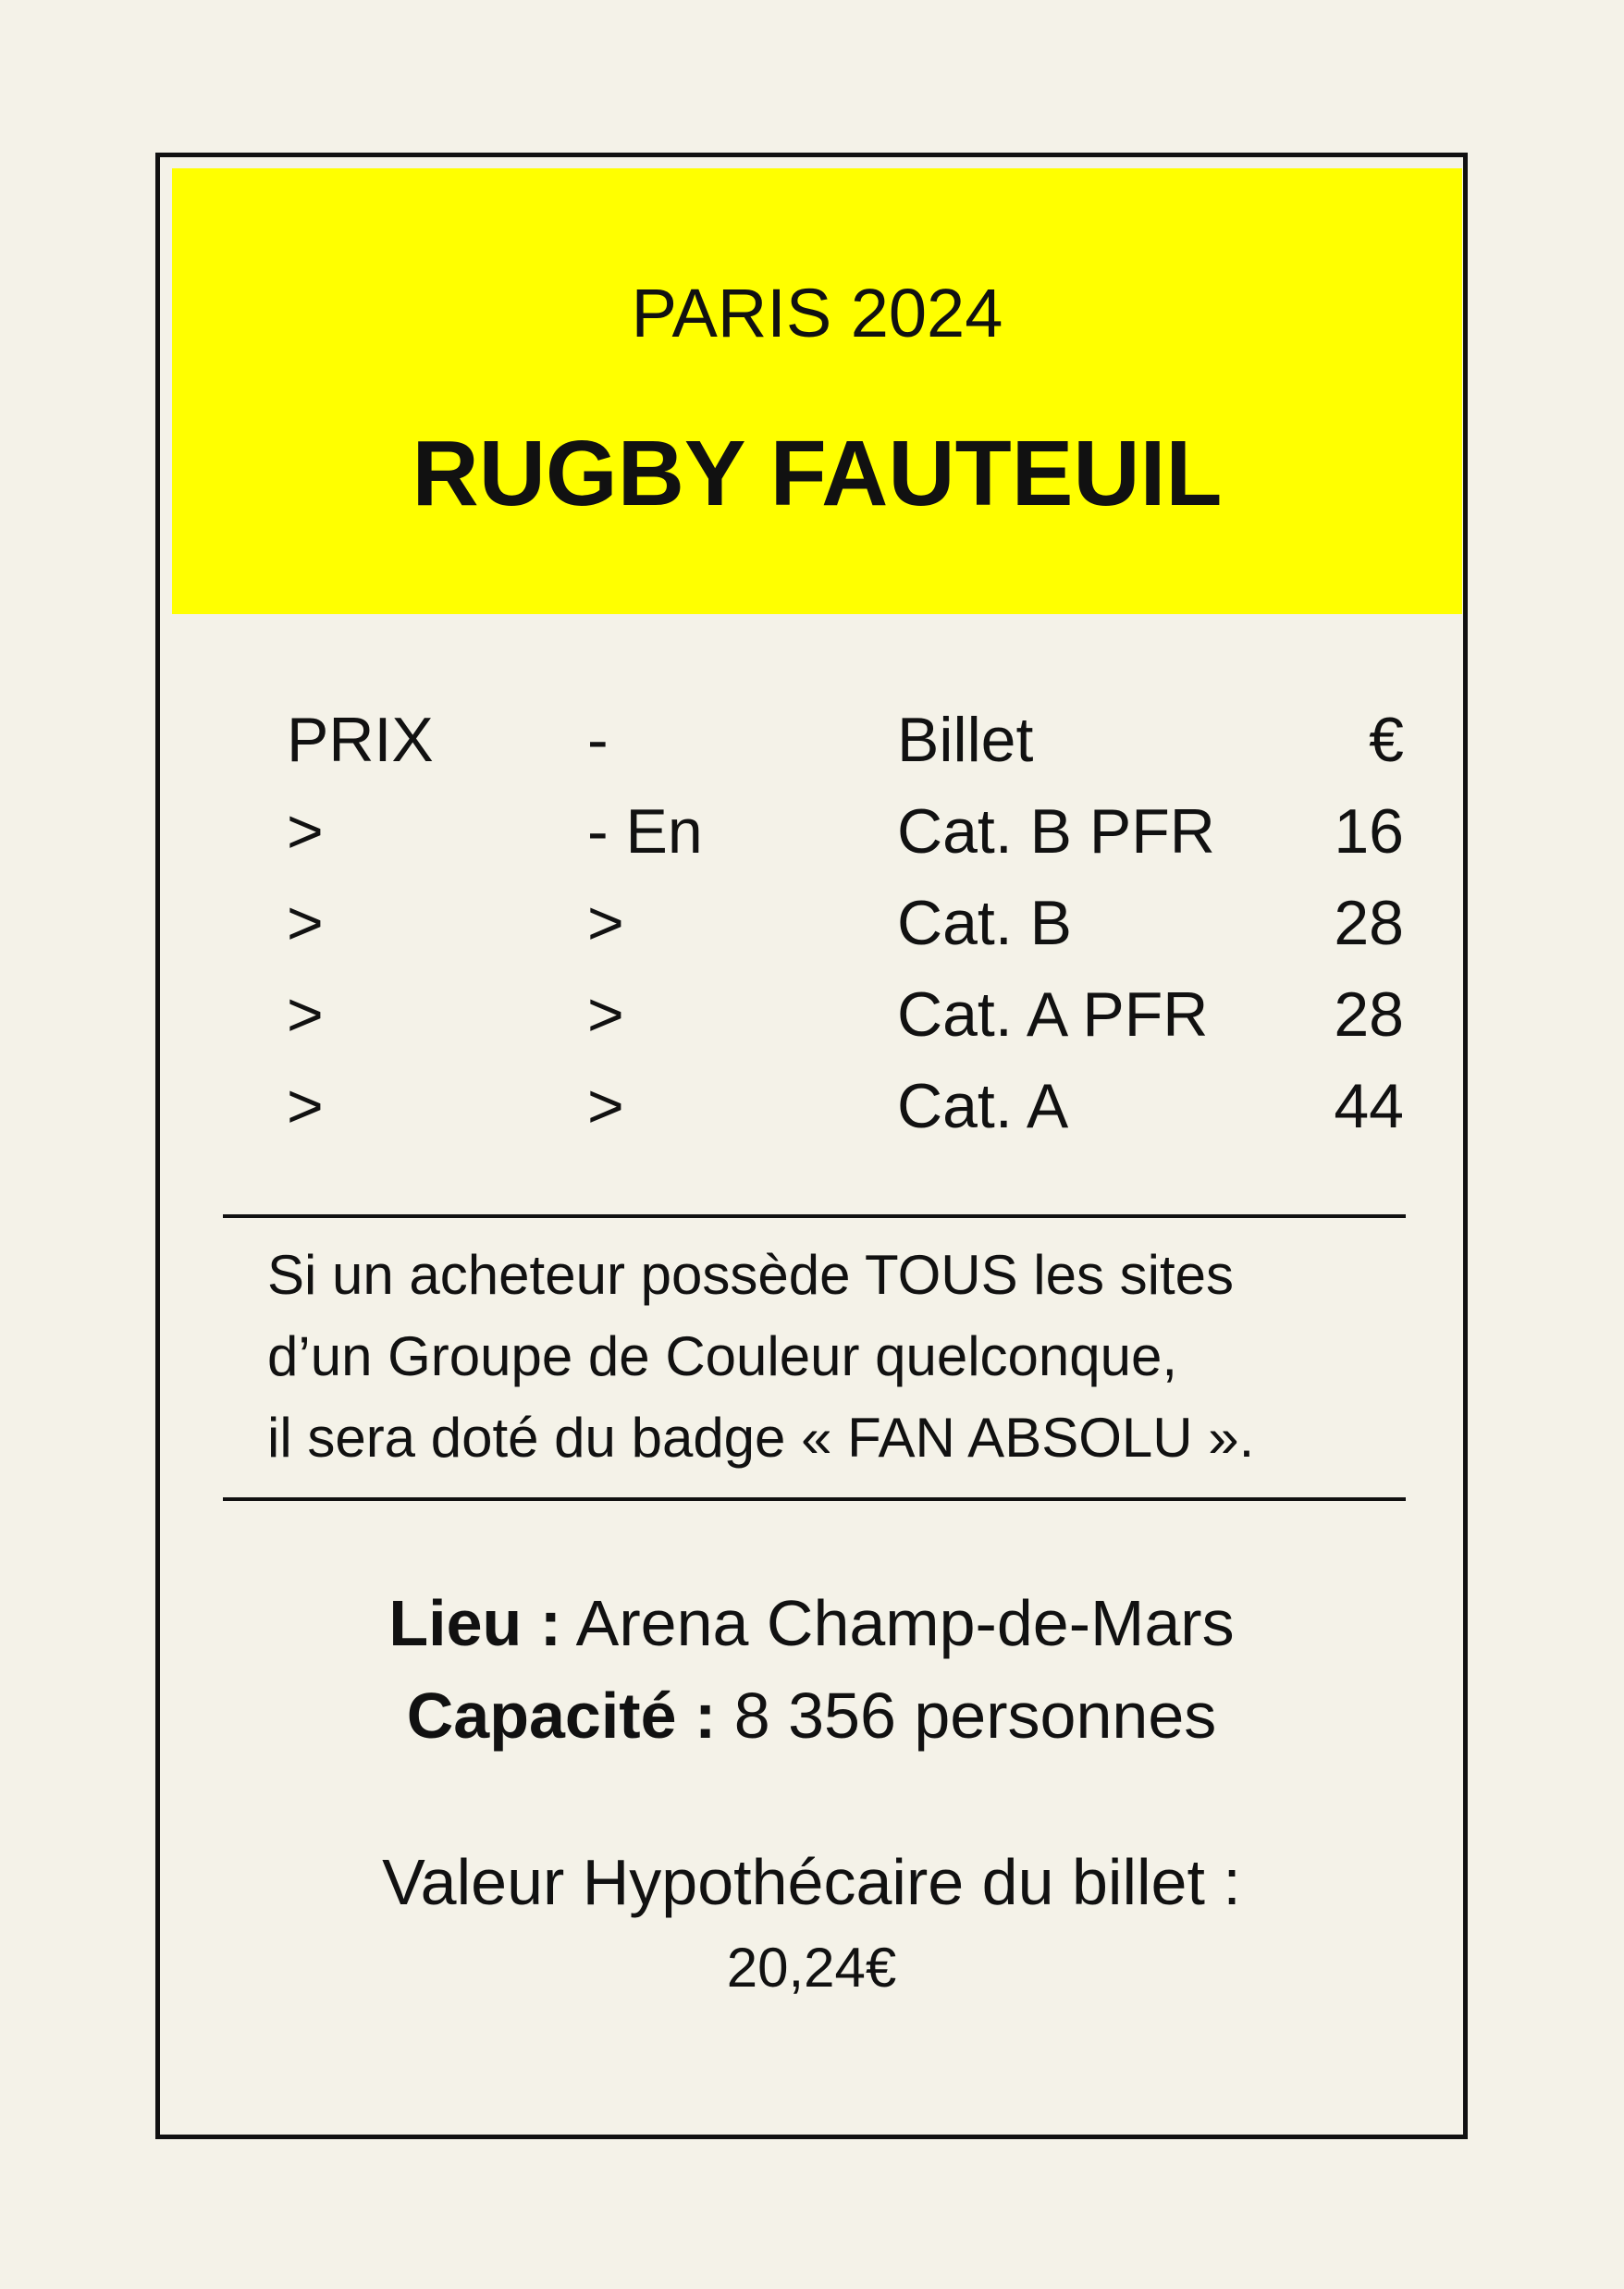 This screenshot has height=2289, width=1624. I want to click on price-cell: Cat. B PFR, so click(1056, 831).